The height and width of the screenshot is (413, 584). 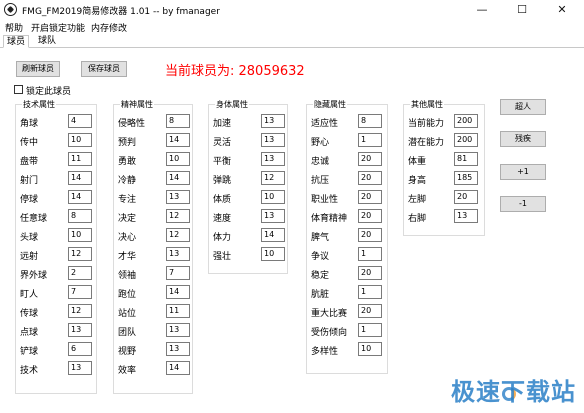 What do you see at coordinates (104, 69) in the screenshot?
I see `save-player-button: 保存球员` at bounding box center [104, 69].